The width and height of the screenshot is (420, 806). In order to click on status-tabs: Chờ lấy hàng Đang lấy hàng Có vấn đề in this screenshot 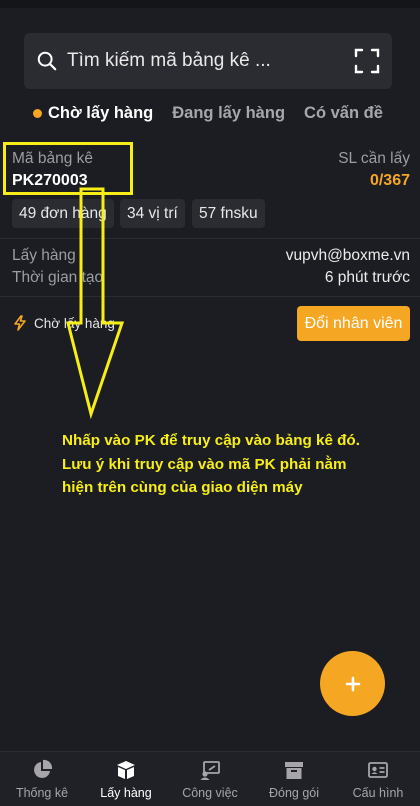, I will do `click(217, 113)`.